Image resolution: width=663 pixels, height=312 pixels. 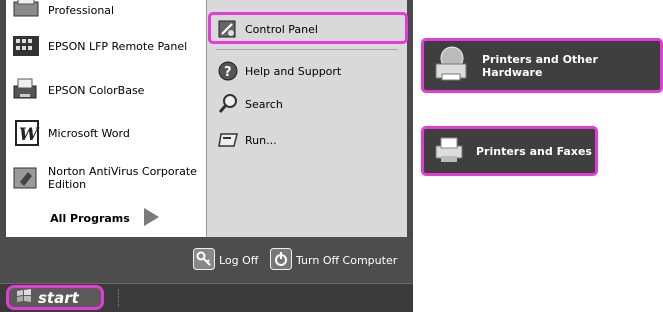 I want to click on turn-off-button: Turn Off Computer, so click(x=334, y=260).